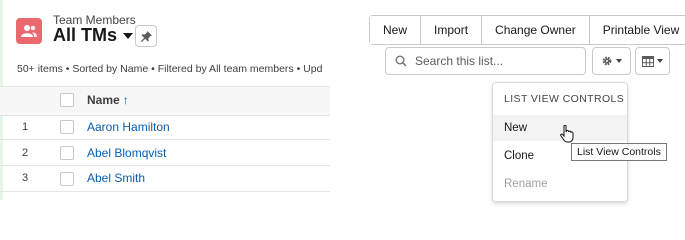 The image size is (685, 240). I want to click on new-button: New, so click(396, 30).